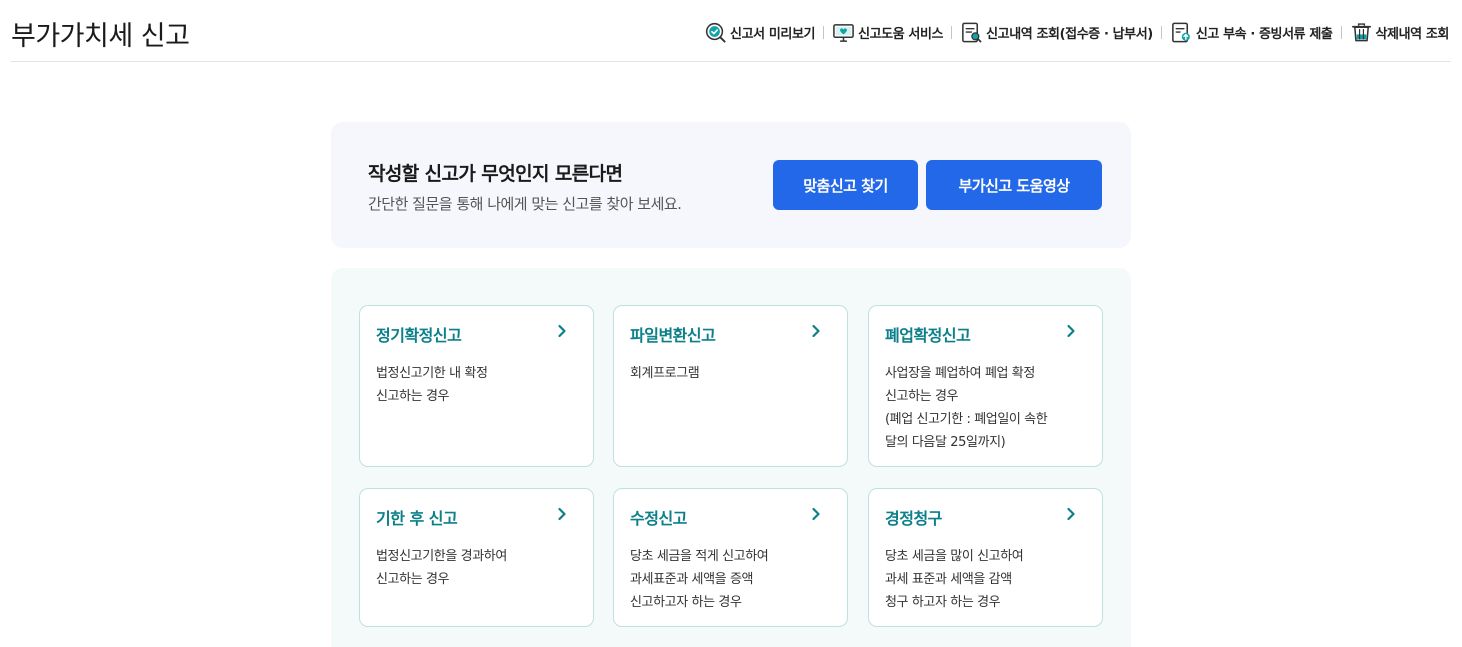  What do you see at coordinates (100, 36) in the screenshot?
I see `page-title: 부가가치세 신고` at bounding box center [100, 36].